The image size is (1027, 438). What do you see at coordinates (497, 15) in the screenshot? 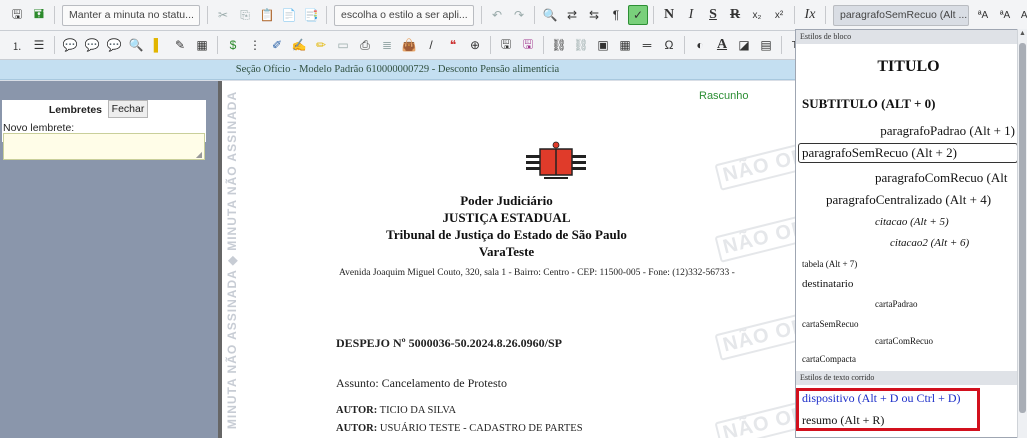
I see `undo-icon: ↶` at bounding box center [497, 15].